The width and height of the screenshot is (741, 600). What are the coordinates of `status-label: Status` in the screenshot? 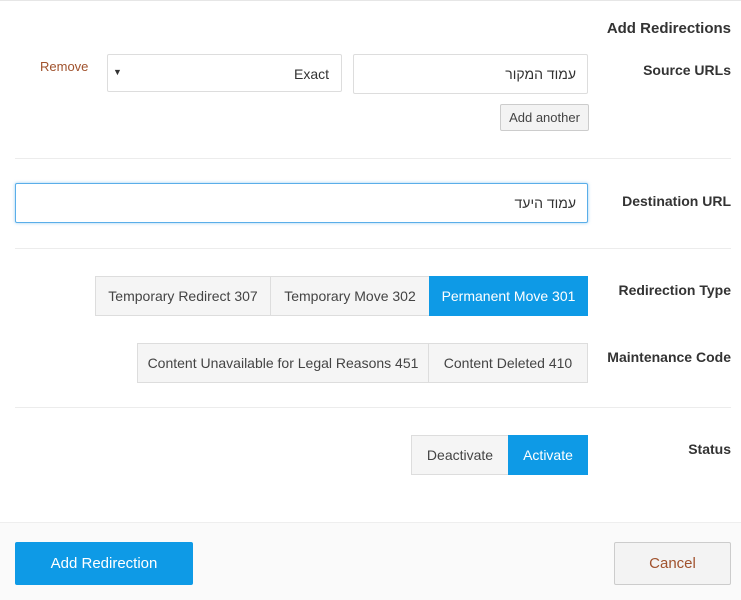 It's located at (709, 449).